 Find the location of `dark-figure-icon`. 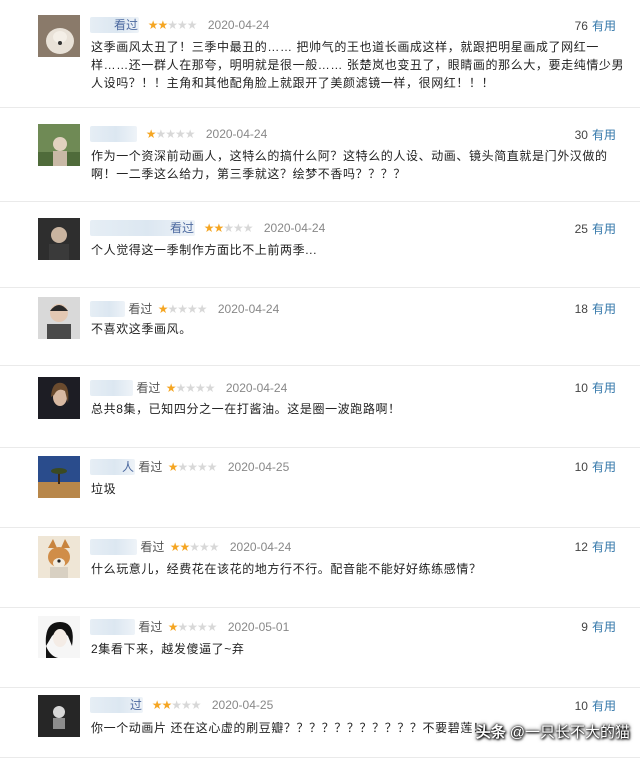

dark-figure-icon is located at coordinates (59, 716).